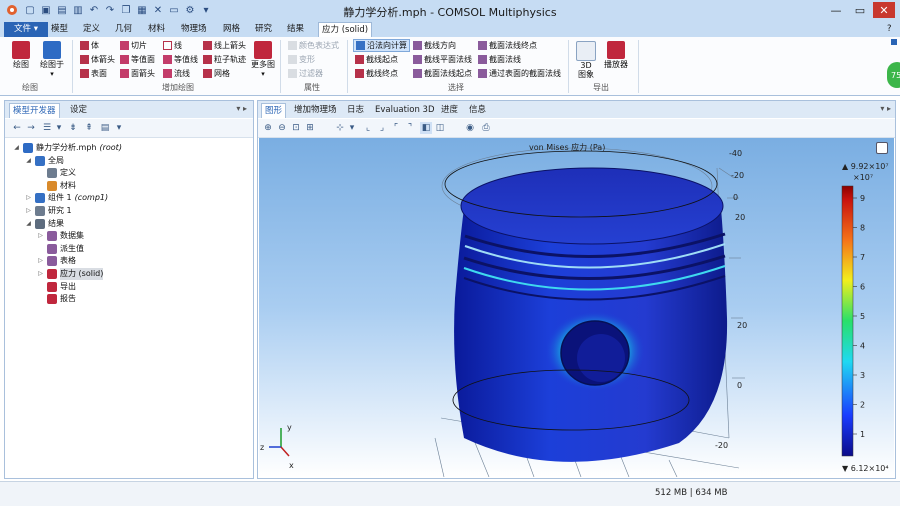 The height and width of the screenshot is (506, 900). I want to click on plot-button: 绘图, so click(21, 55).